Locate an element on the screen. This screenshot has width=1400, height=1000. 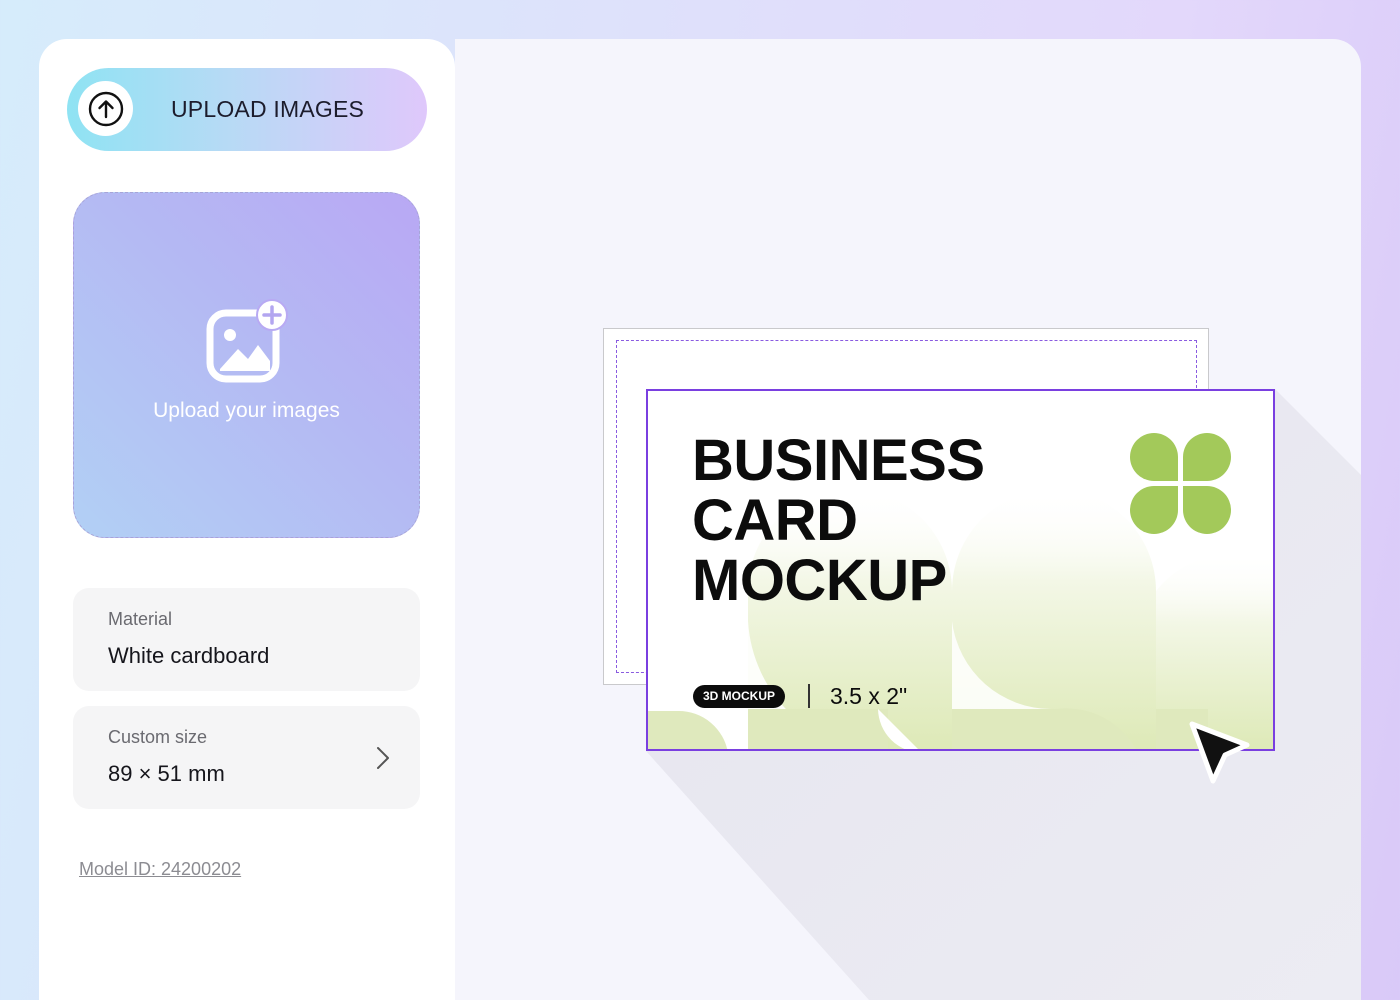
upload-circle is located at coordinates (105, 108).